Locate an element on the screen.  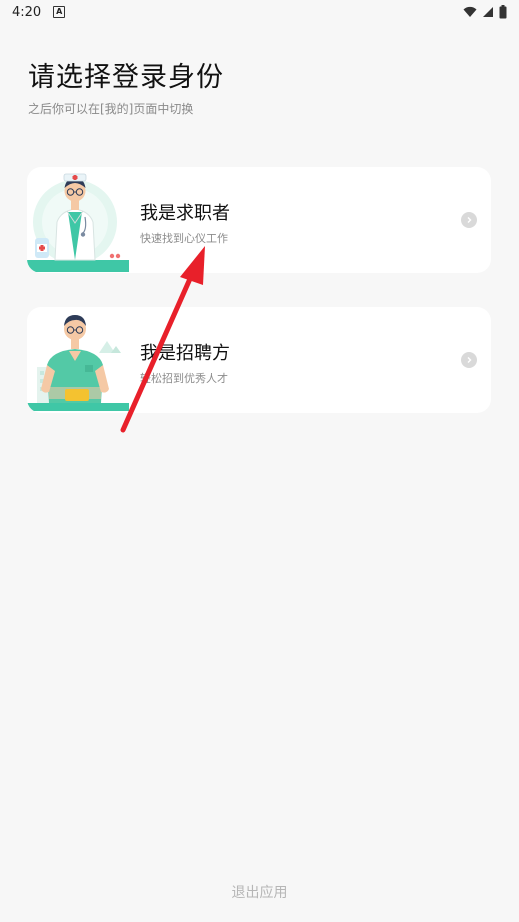
status-icons is located at coordinates (485, 12).